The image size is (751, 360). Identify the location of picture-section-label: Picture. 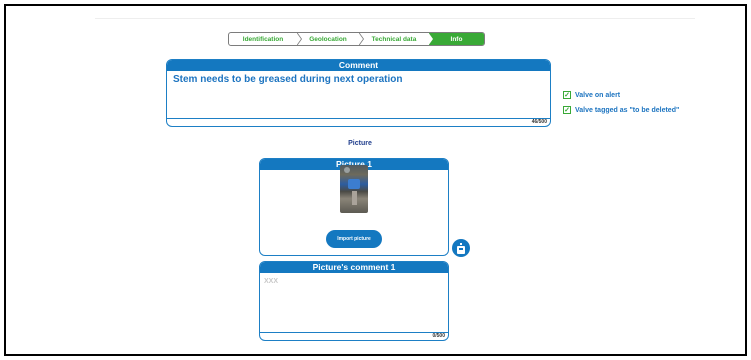
(360, 143).